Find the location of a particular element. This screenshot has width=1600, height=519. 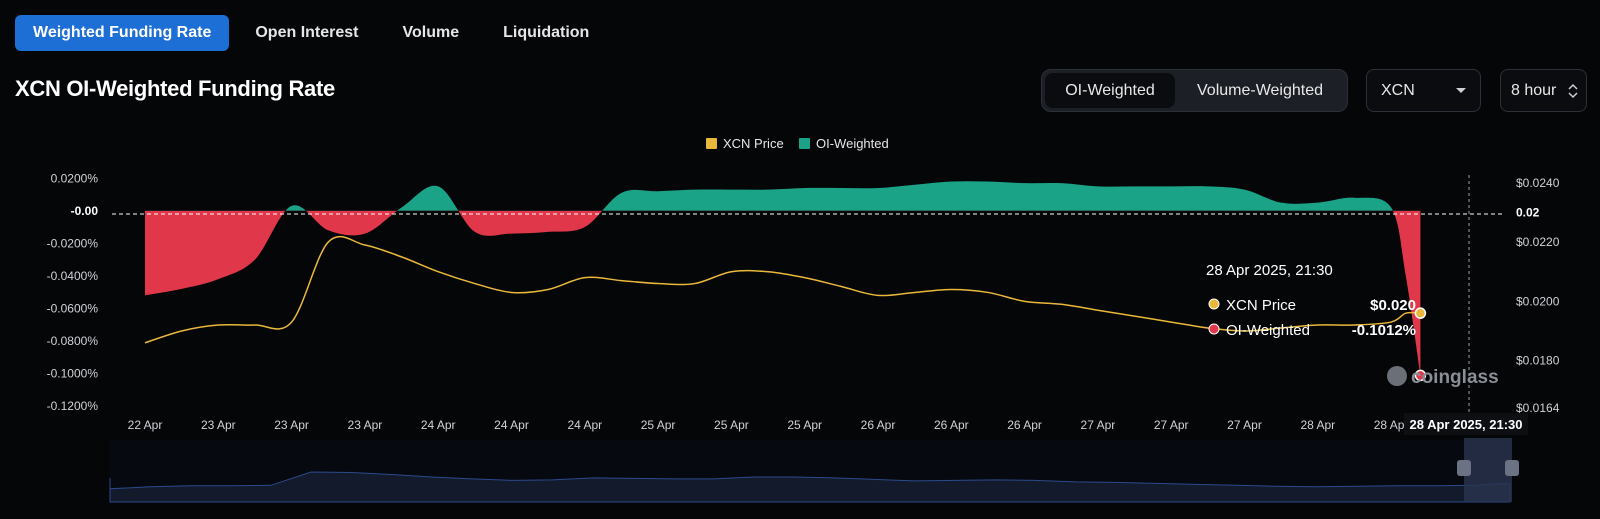

interval-select-value: 8 hour is located at coordinates (1534, 90).